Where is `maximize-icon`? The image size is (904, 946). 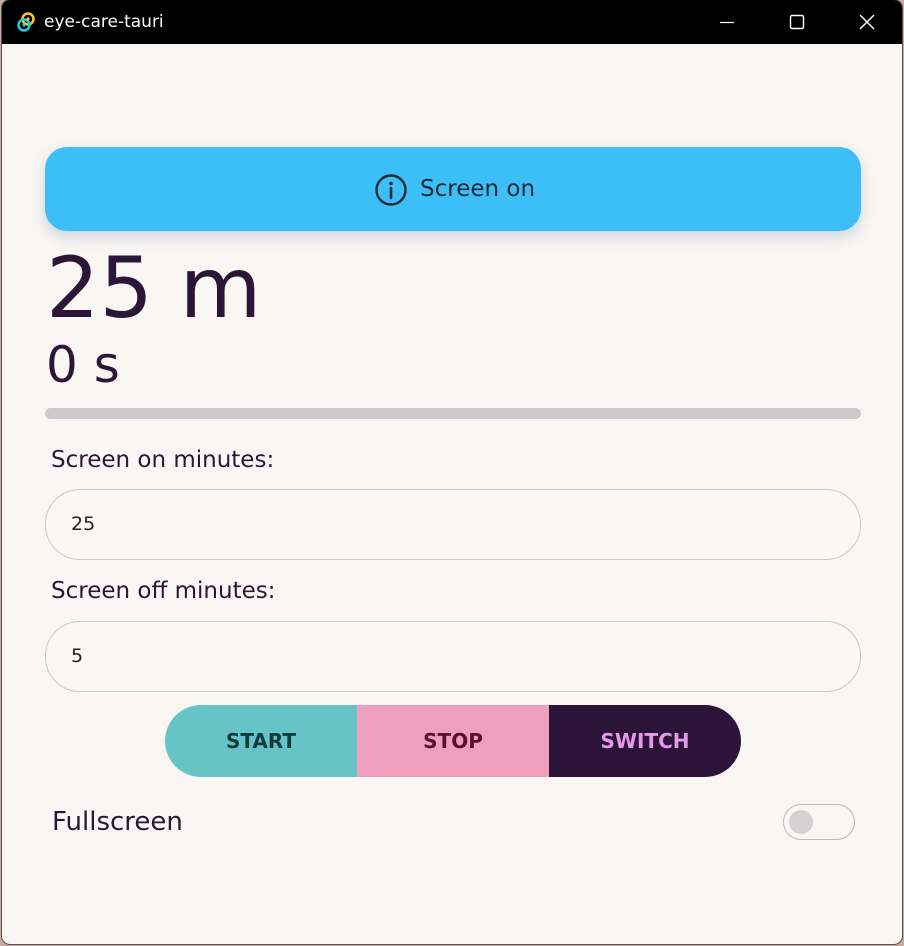 maximize-icon is located at coordinates (797, 22).